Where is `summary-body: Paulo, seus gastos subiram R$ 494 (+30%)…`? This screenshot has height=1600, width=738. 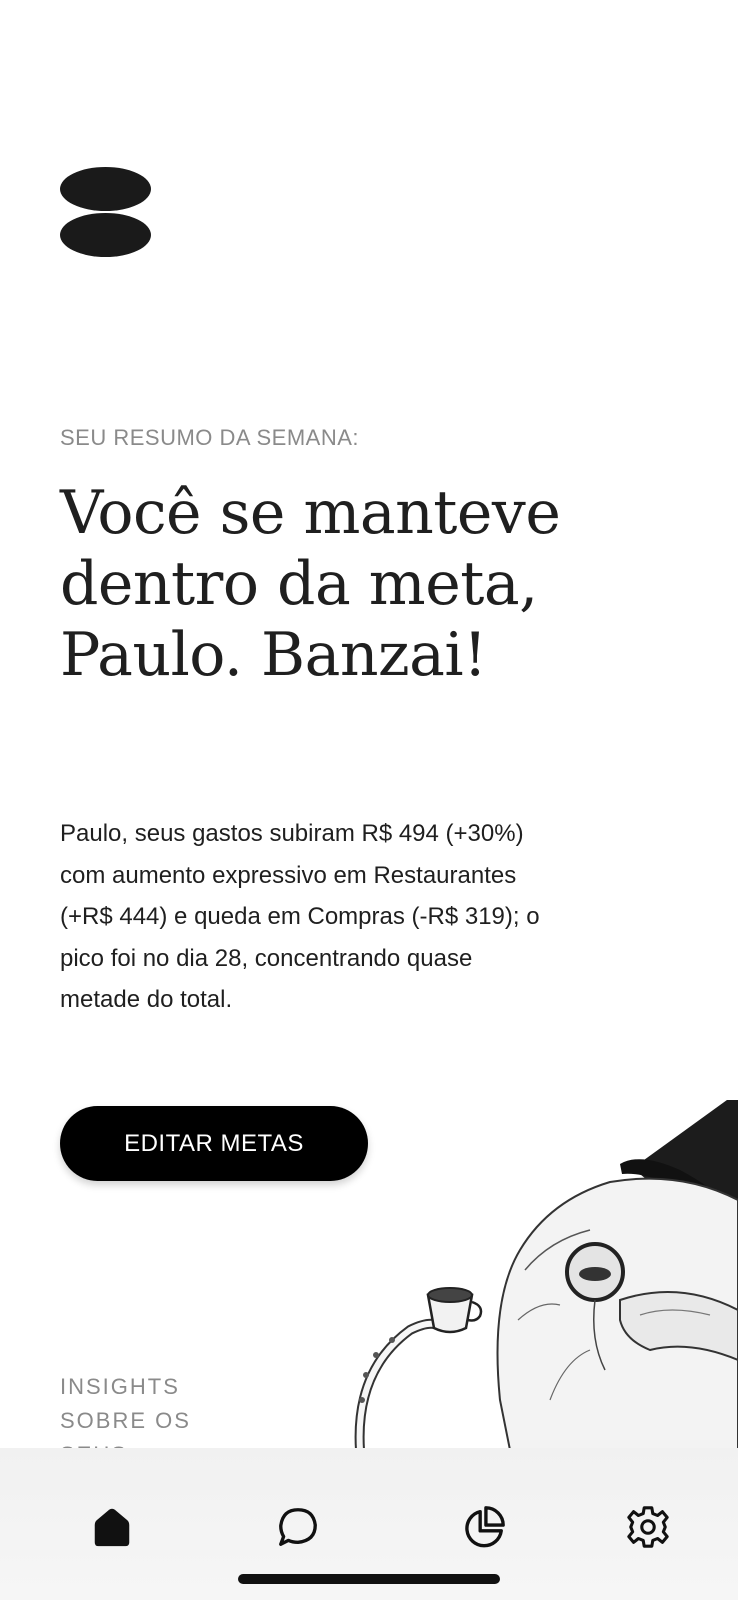 summary-body: Paulo, seus gastos subiram R$ 494 (+30%)… is located at coordinates (300, 916).